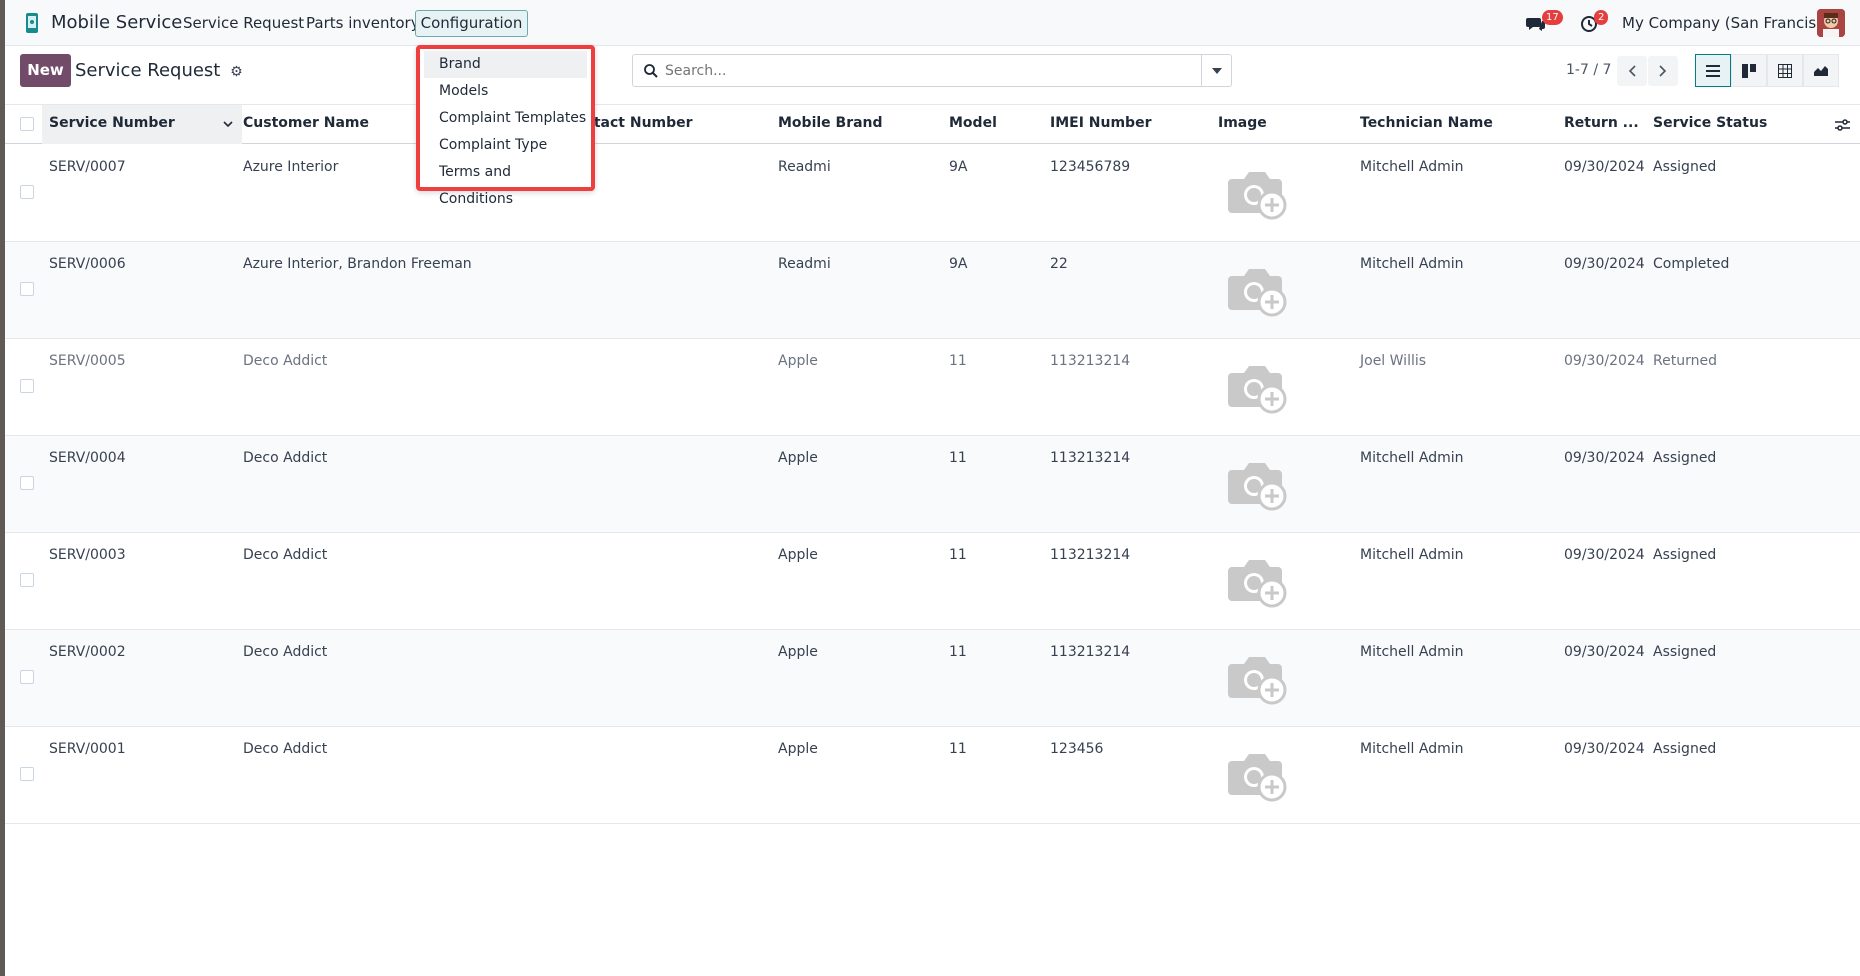  What do you see at coordinates (1831, 23) in the screenshot?
I see `user-avatar` at bounding box center [1831, 23].